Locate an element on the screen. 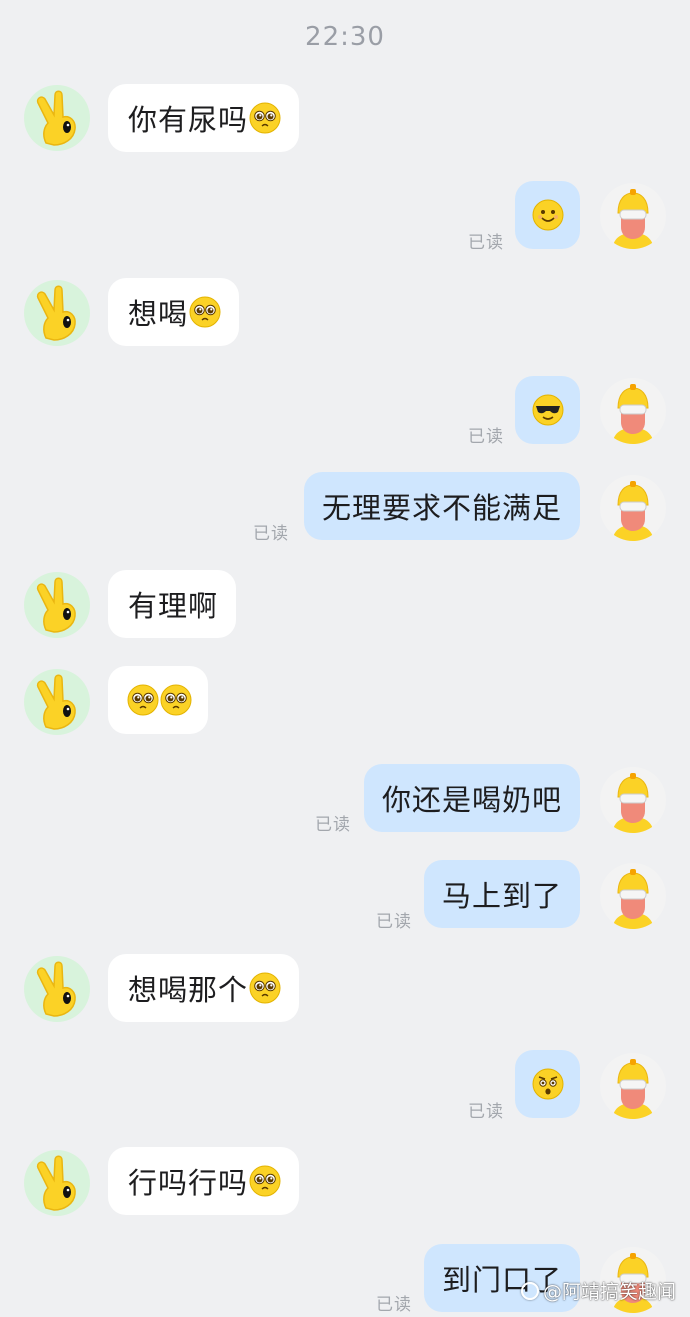 The image size is (690, 1317). shocked-face-icon is located at coordinates (548, 1084).